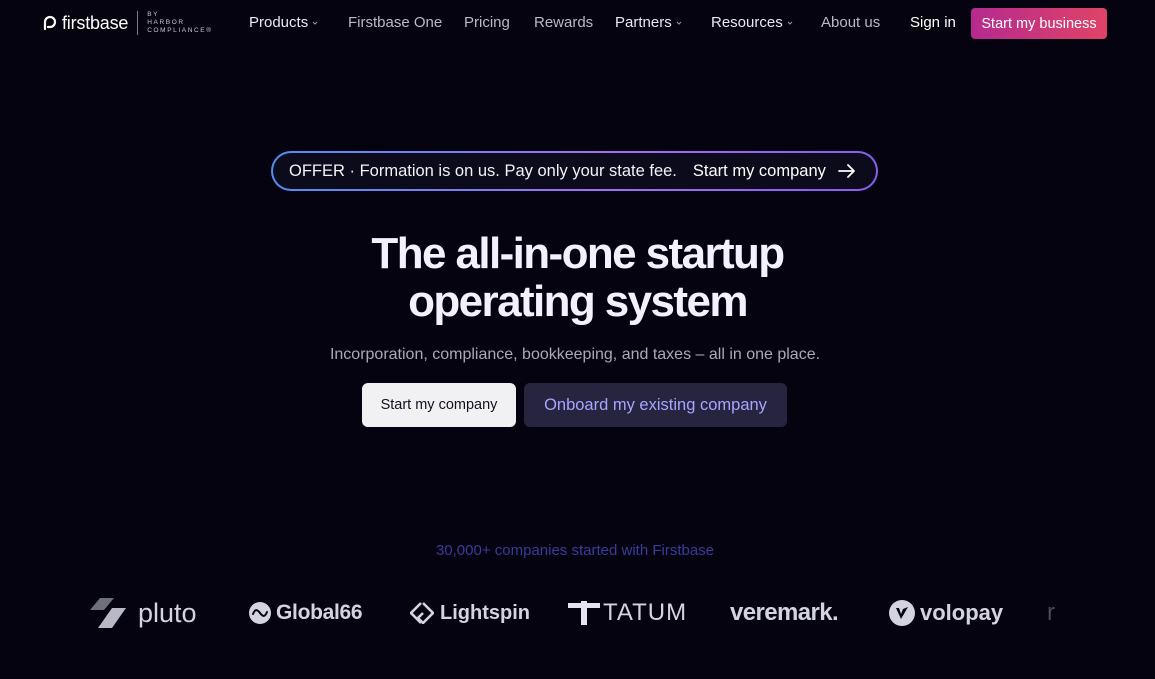  Describe the element at coordinates (95, 22) in the screenshot. I see `logo-text: firstbase` at that location.